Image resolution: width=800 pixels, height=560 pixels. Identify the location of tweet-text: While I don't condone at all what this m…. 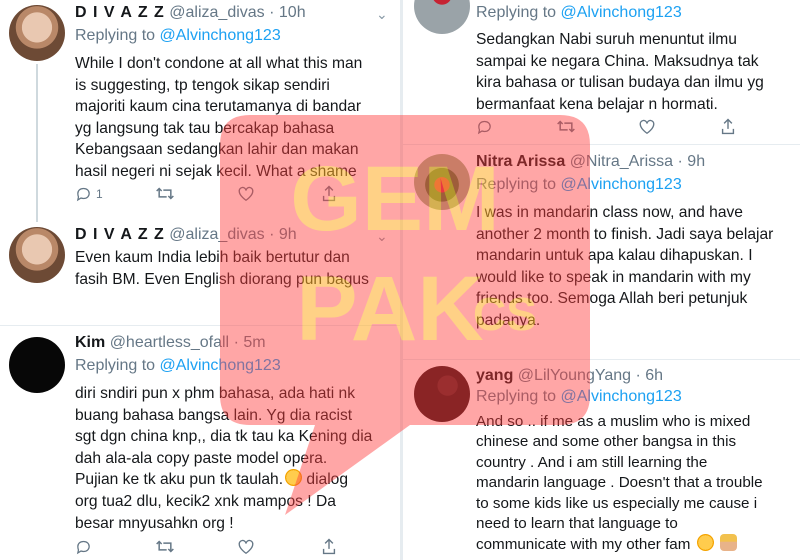
(219, 117).